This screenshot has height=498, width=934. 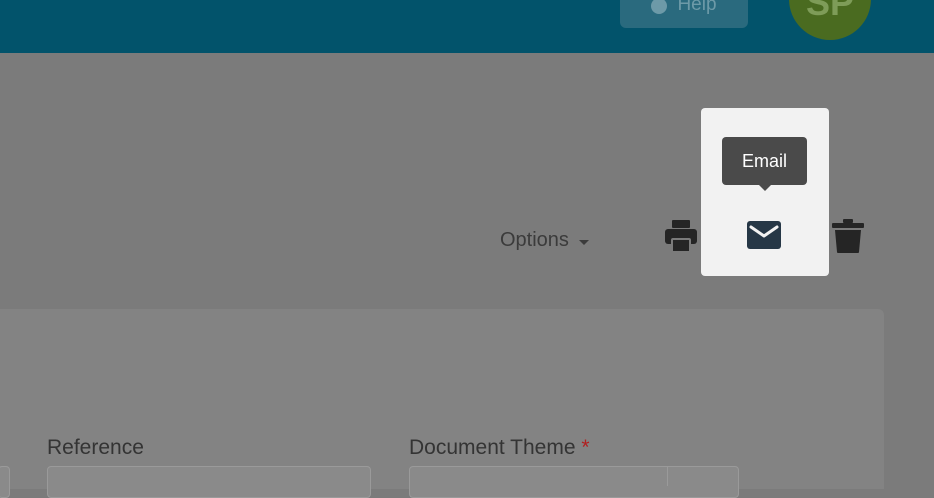 What do you see at coordinates (659, 7) in the screenshot?
I see `help-icon` at bounding box center [659, 7].